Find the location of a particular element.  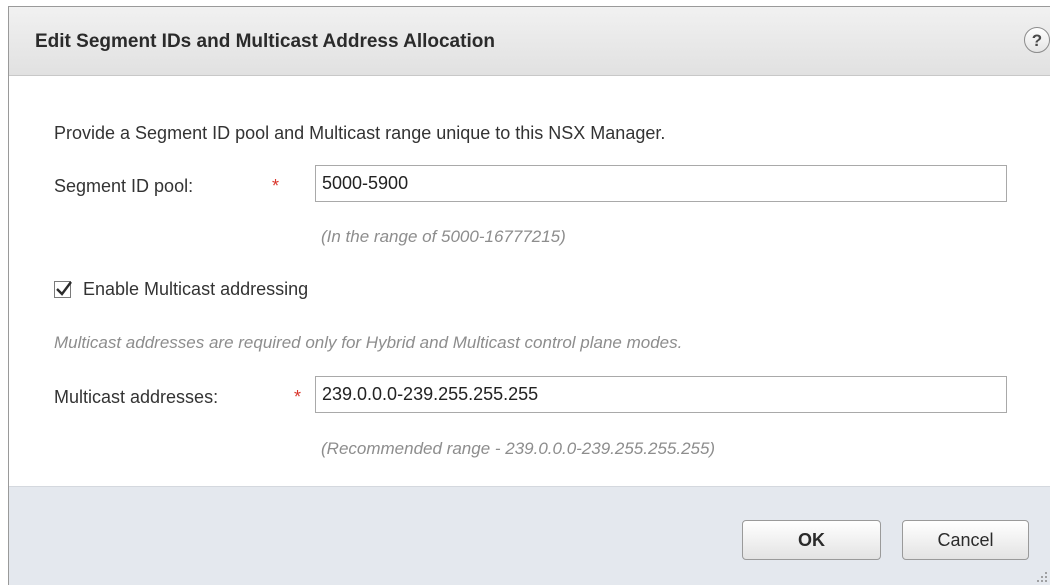

multicast-required-icon: * is located at coordinates (298, 397).